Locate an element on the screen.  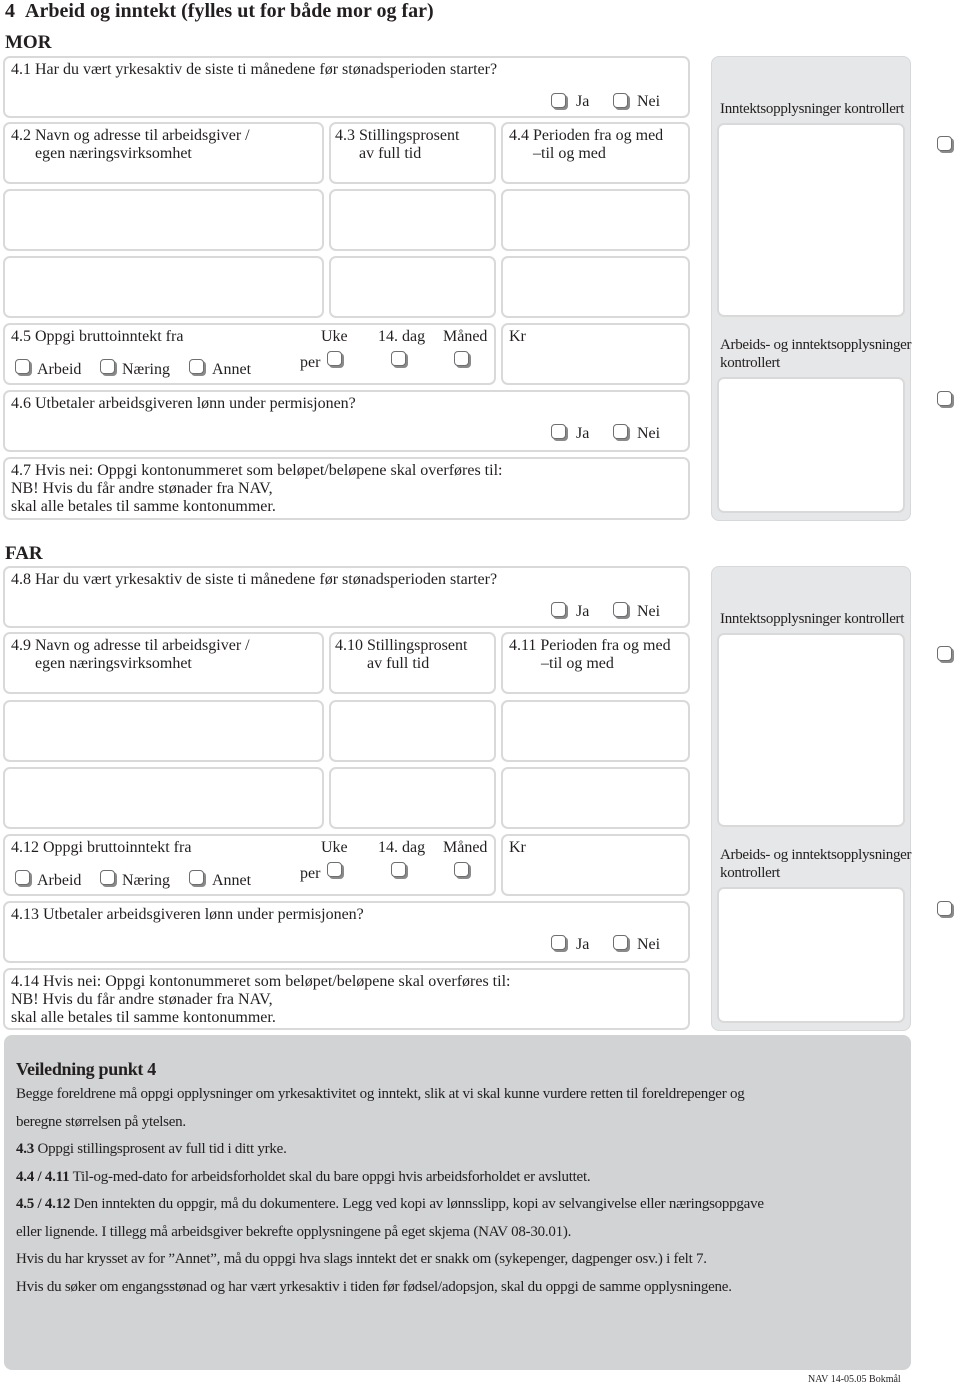
far-period-14dag-label: 14. dag is located at coordinates (402, 847).